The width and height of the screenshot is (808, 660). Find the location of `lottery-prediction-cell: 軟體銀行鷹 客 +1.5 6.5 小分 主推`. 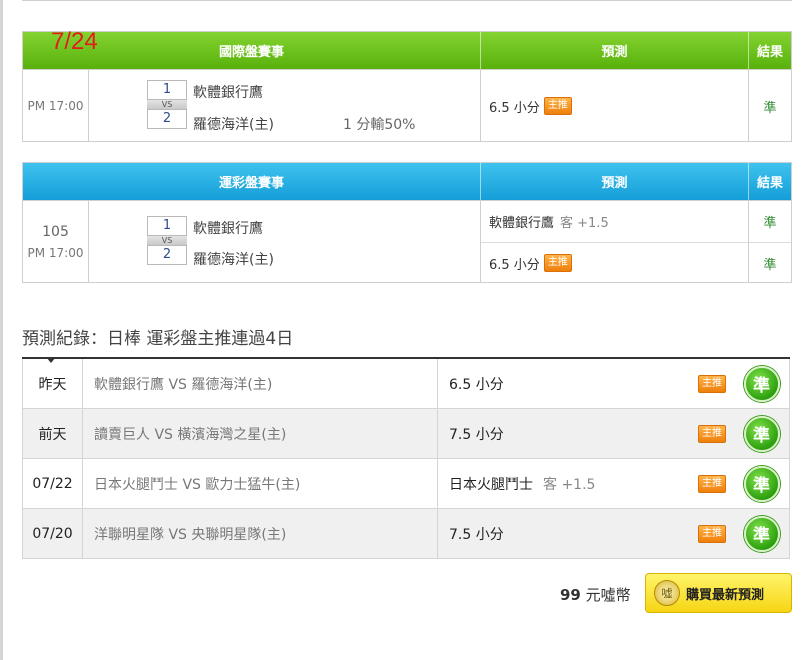

lottery-prediction-cell: 軟體銀行鷹 客 +1.5 6.5 小分 主推 is located at coordinates (615, 241).